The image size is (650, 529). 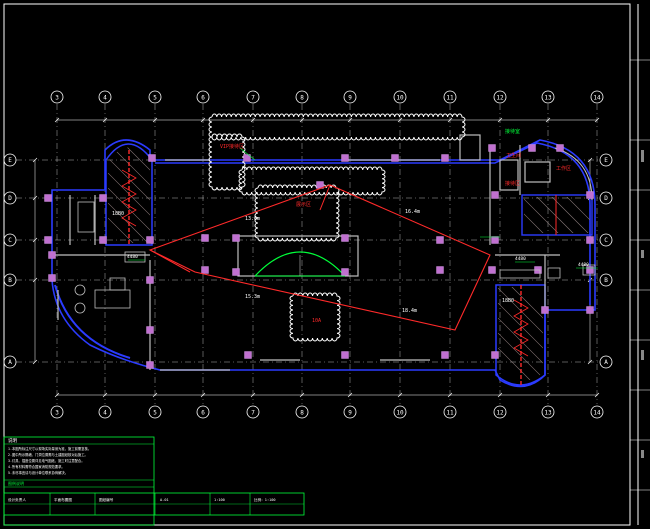 I want to click on hatched-room-left, so click(x=129, y=194).